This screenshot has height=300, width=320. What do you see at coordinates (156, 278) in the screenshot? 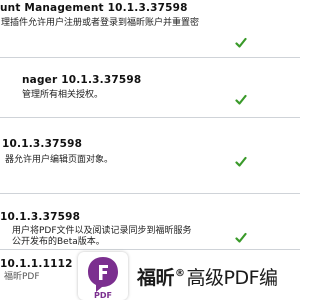
I see `brand-name: 福昕` at bounding box center [156, 278].